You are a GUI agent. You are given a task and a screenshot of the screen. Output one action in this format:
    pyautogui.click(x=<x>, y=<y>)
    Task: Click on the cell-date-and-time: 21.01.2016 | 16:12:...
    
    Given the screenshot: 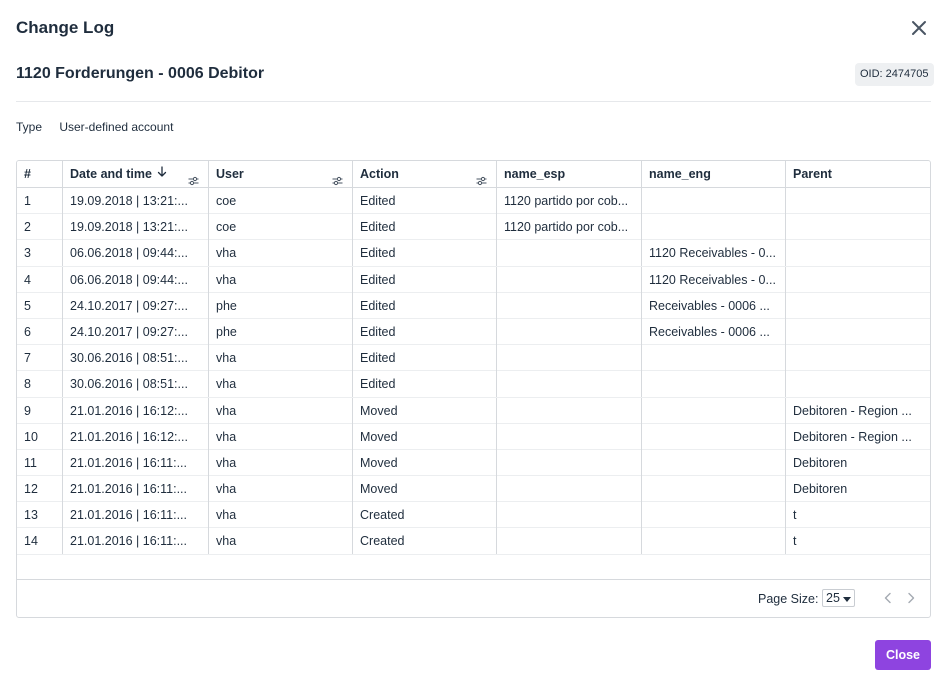 What is the action you would take?
    pyautogui.click(x=136, y=436)
    